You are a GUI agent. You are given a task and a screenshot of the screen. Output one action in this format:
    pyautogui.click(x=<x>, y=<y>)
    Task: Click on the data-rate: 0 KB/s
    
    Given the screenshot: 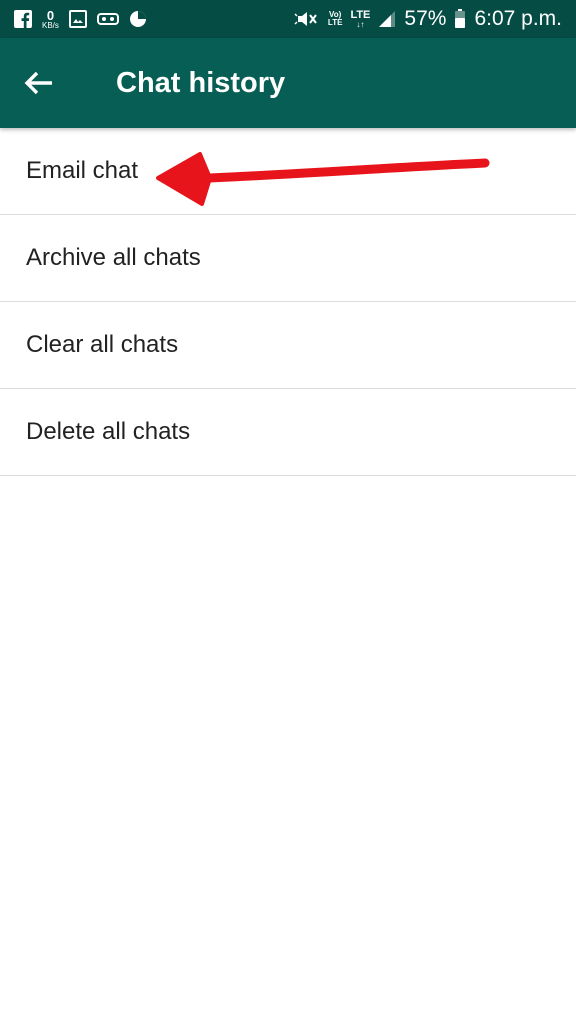 What is the action you would take?
    pyautogui.click(x=50, y=19)
    